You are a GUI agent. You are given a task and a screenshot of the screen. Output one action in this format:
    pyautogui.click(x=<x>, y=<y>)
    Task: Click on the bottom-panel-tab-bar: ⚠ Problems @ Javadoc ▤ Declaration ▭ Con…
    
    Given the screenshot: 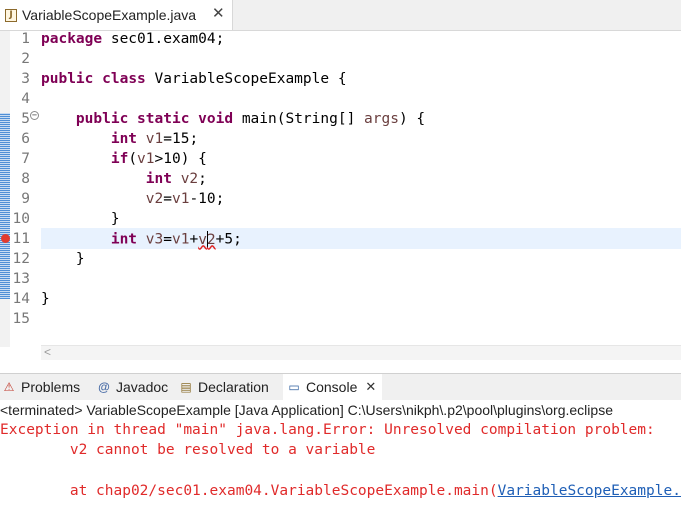 What is the action you would take?
    pyautogui.click(x=340, y=387)
    